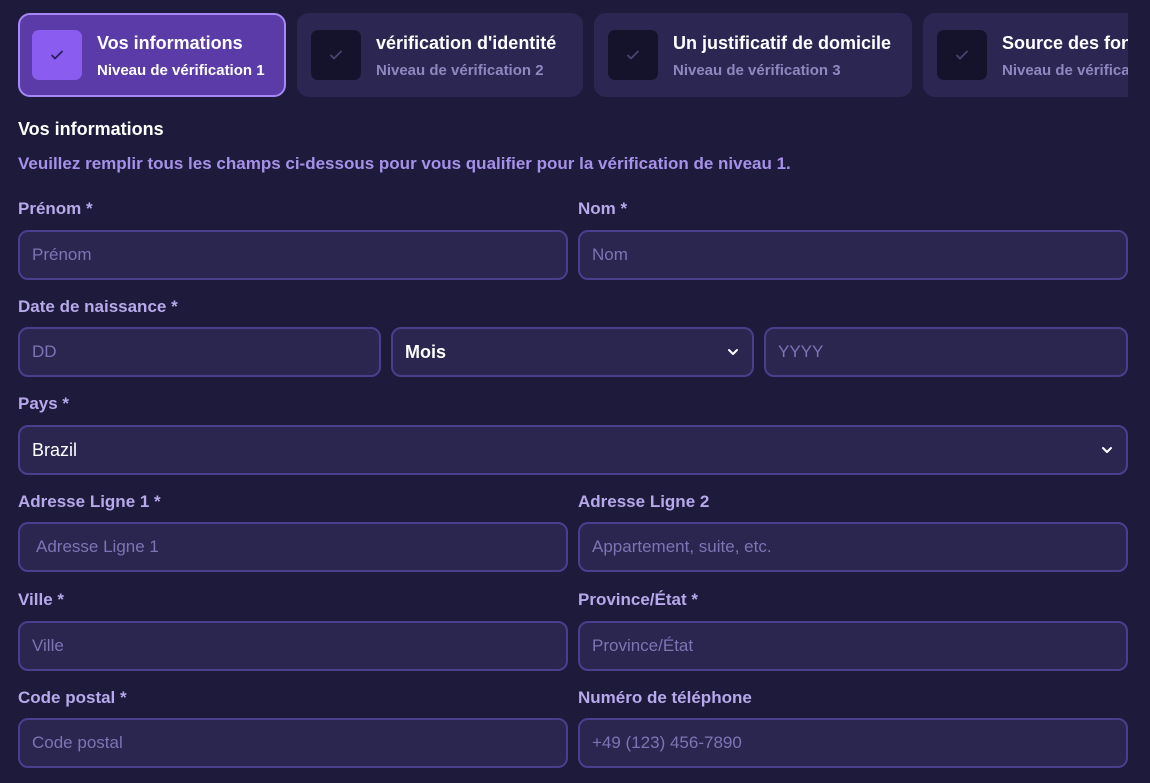 This screenshot has width=1150, height=783. I want to click on dob-month-select: Mois, so click(572, 352).